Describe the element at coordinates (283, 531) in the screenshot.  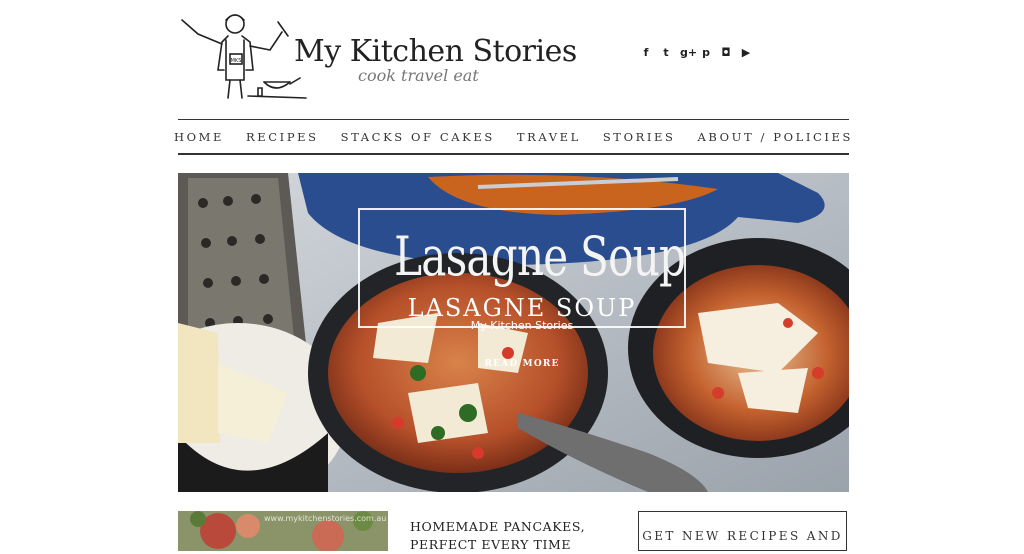
I see `post-thumbnail: www.mykitchenstories.com.au` at that location.